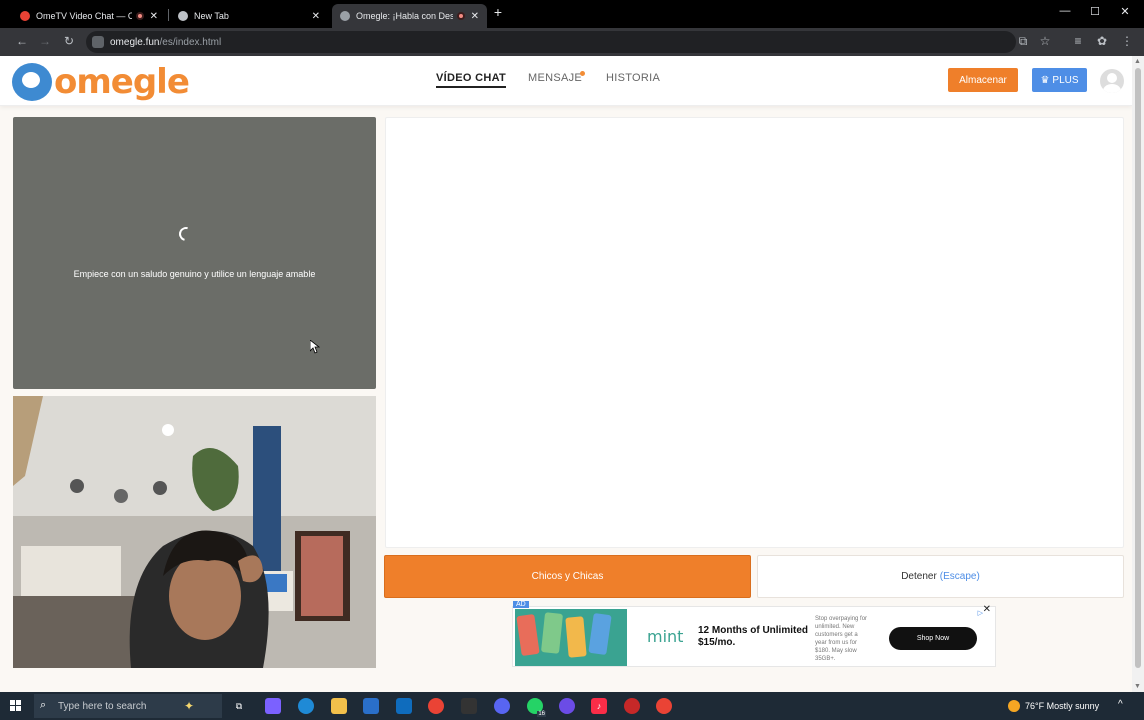 The image size is (1144, 720). I want to click on edge-icon, so click(306, 706).